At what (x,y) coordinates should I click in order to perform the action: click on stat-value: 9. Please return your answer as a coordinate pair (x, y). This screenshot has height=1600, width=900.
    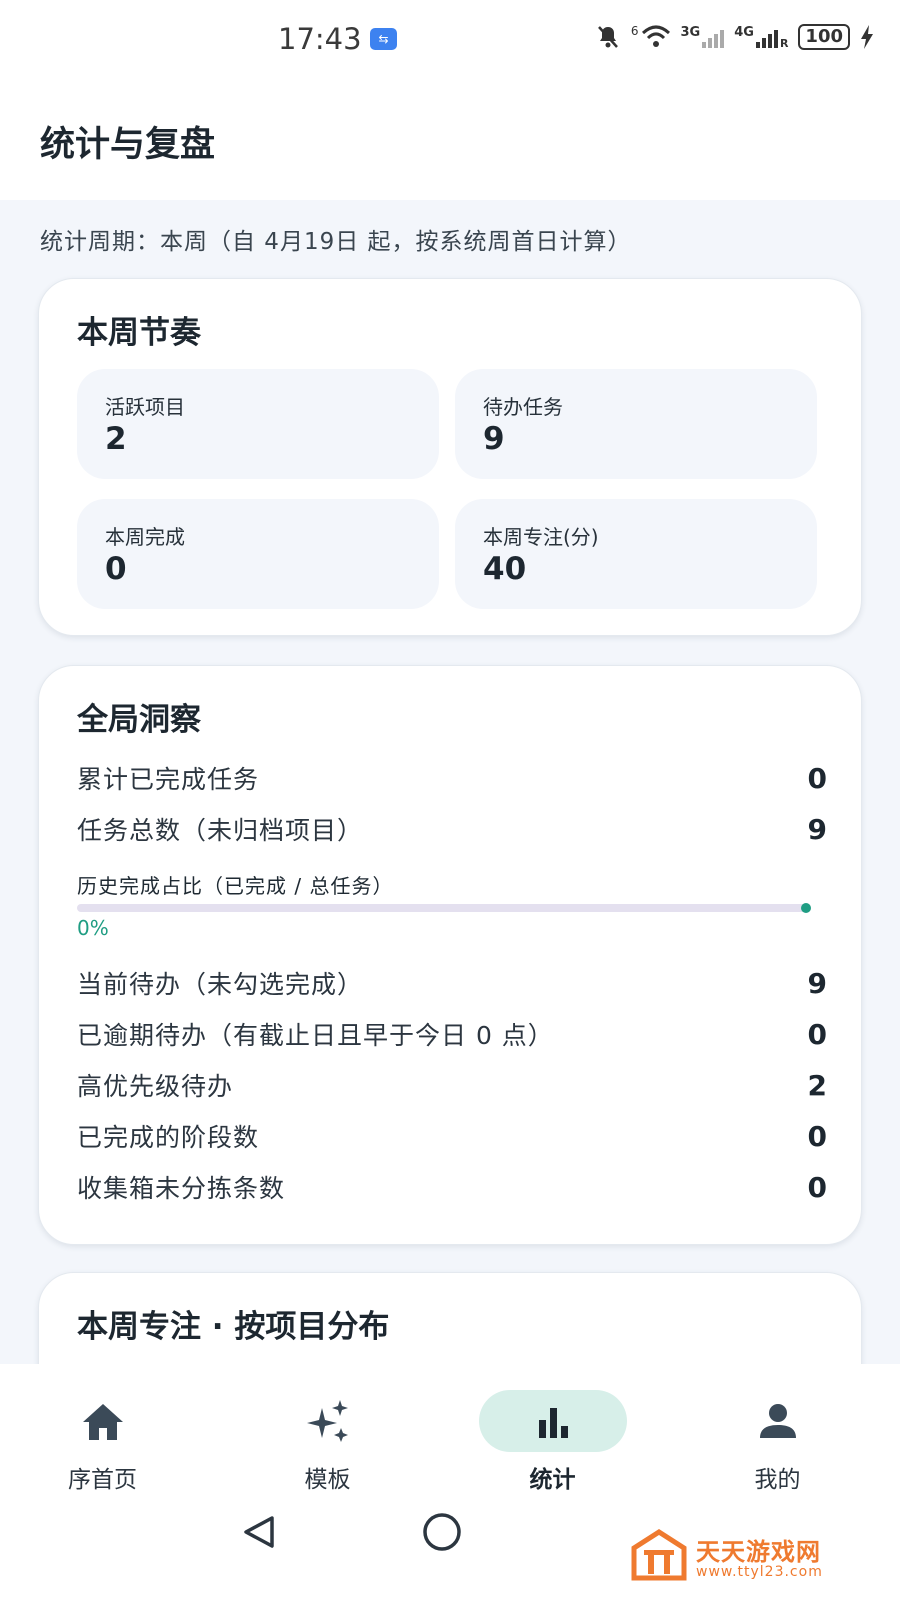
    Looking at the image, I should click on (494, 439).